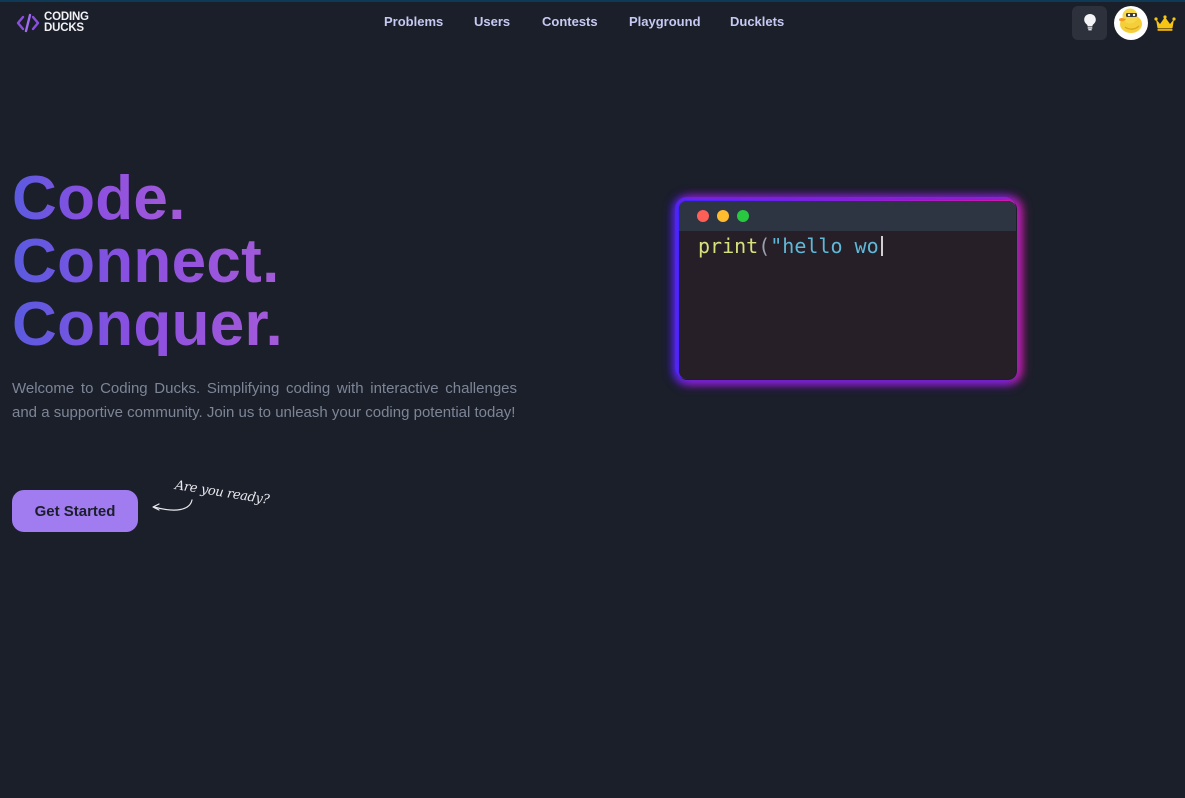  What do you see at coordinates (174, 506) in the screenshot?
I see `curved-arrow-icon` at bounding box center [174, 506].